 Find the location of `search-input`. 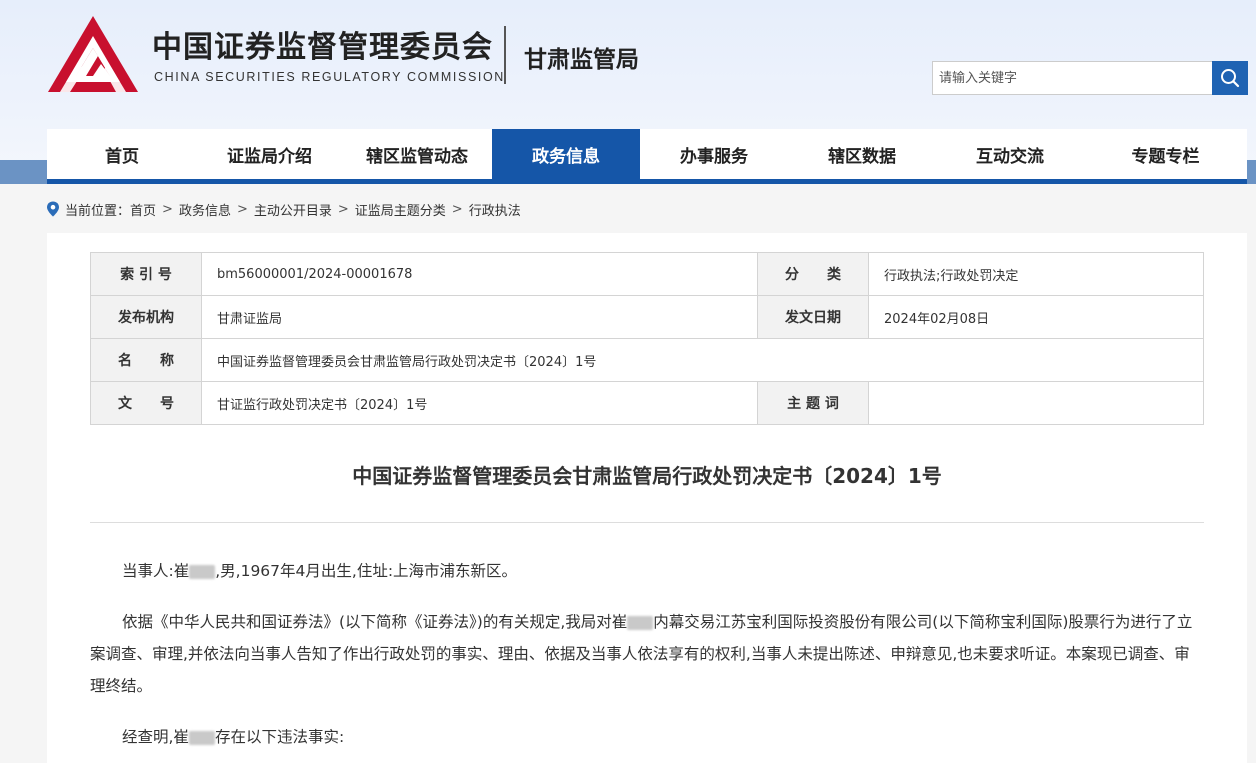

search-input is located at coordinates (1072, 78).